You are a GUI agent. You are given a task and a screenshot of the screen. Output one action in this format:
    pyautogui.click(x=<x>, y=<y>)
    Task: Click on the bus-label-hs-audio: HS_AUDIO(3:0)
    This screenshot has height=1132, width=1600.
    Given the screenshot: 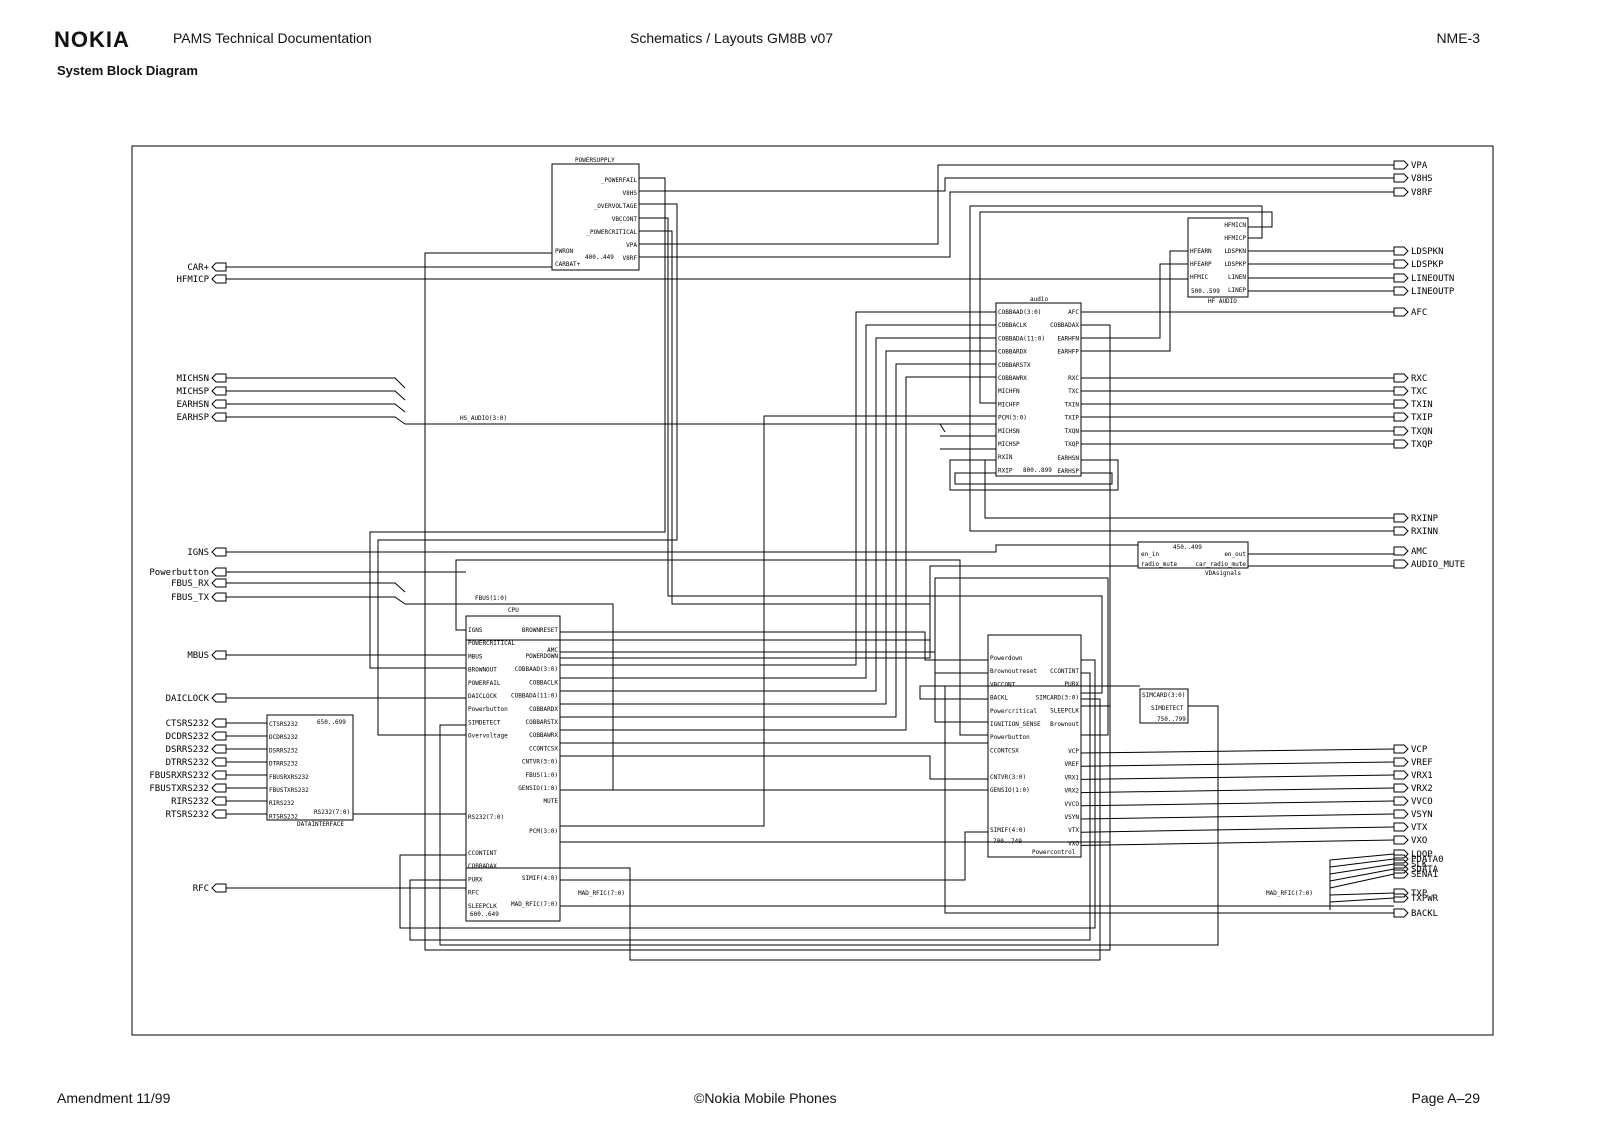 What is the action you would take?
    pyautogui.click(x=483, y=418)
    